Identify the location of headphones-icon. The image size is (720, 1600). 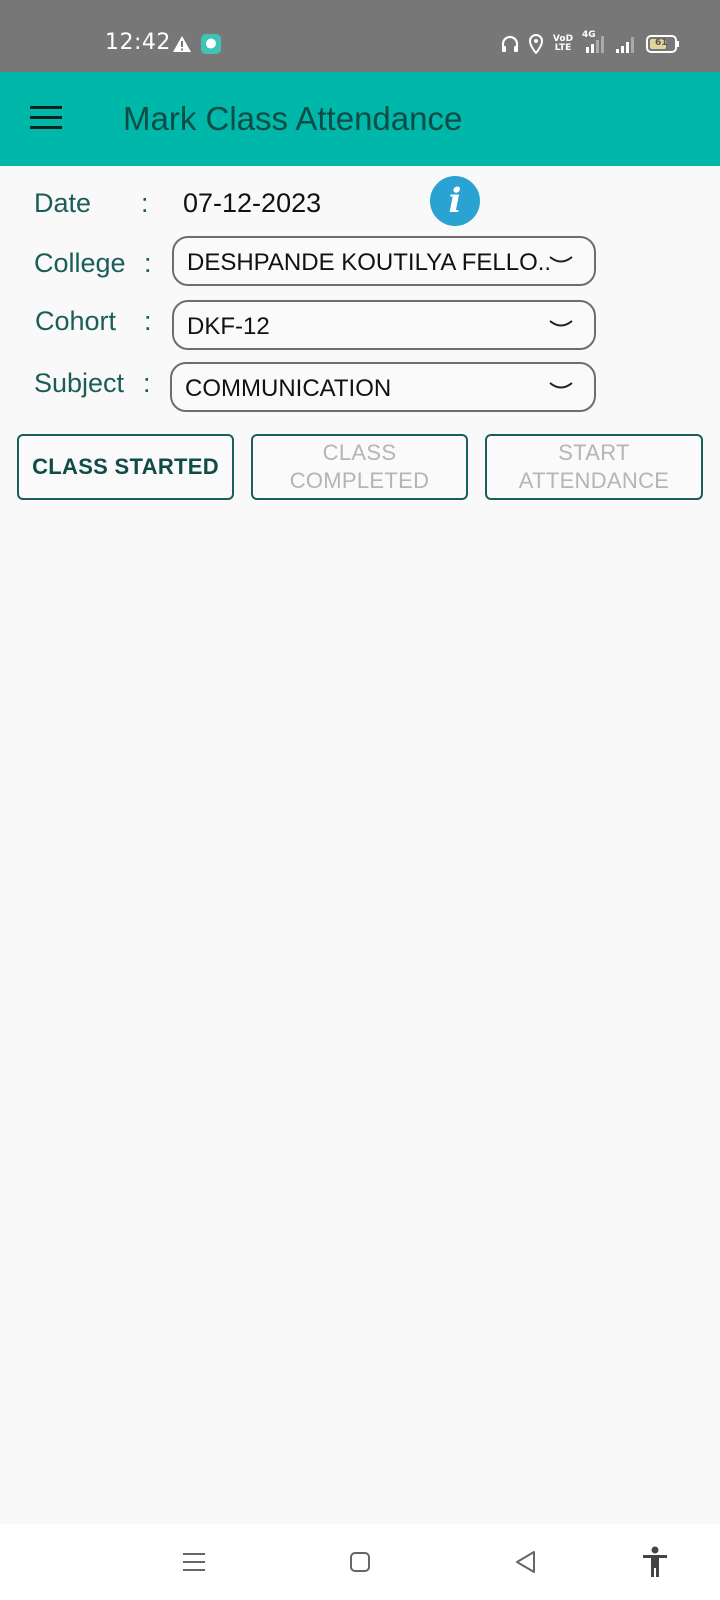
(510, 44).